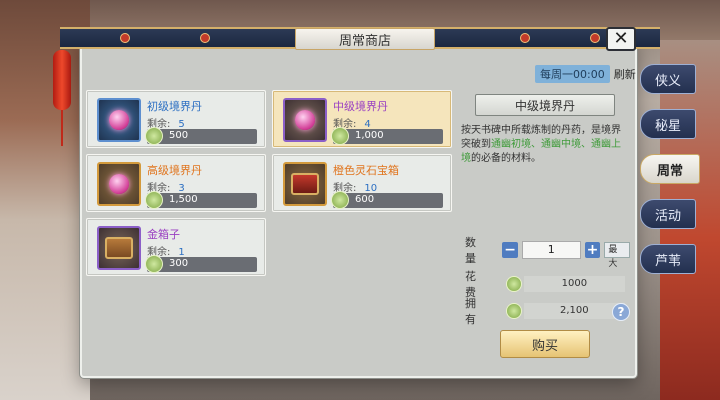 This screenshot has height=400, width=720. I want to click on quantity-row: 数量 − 1 + 最大, so click(547, 252).